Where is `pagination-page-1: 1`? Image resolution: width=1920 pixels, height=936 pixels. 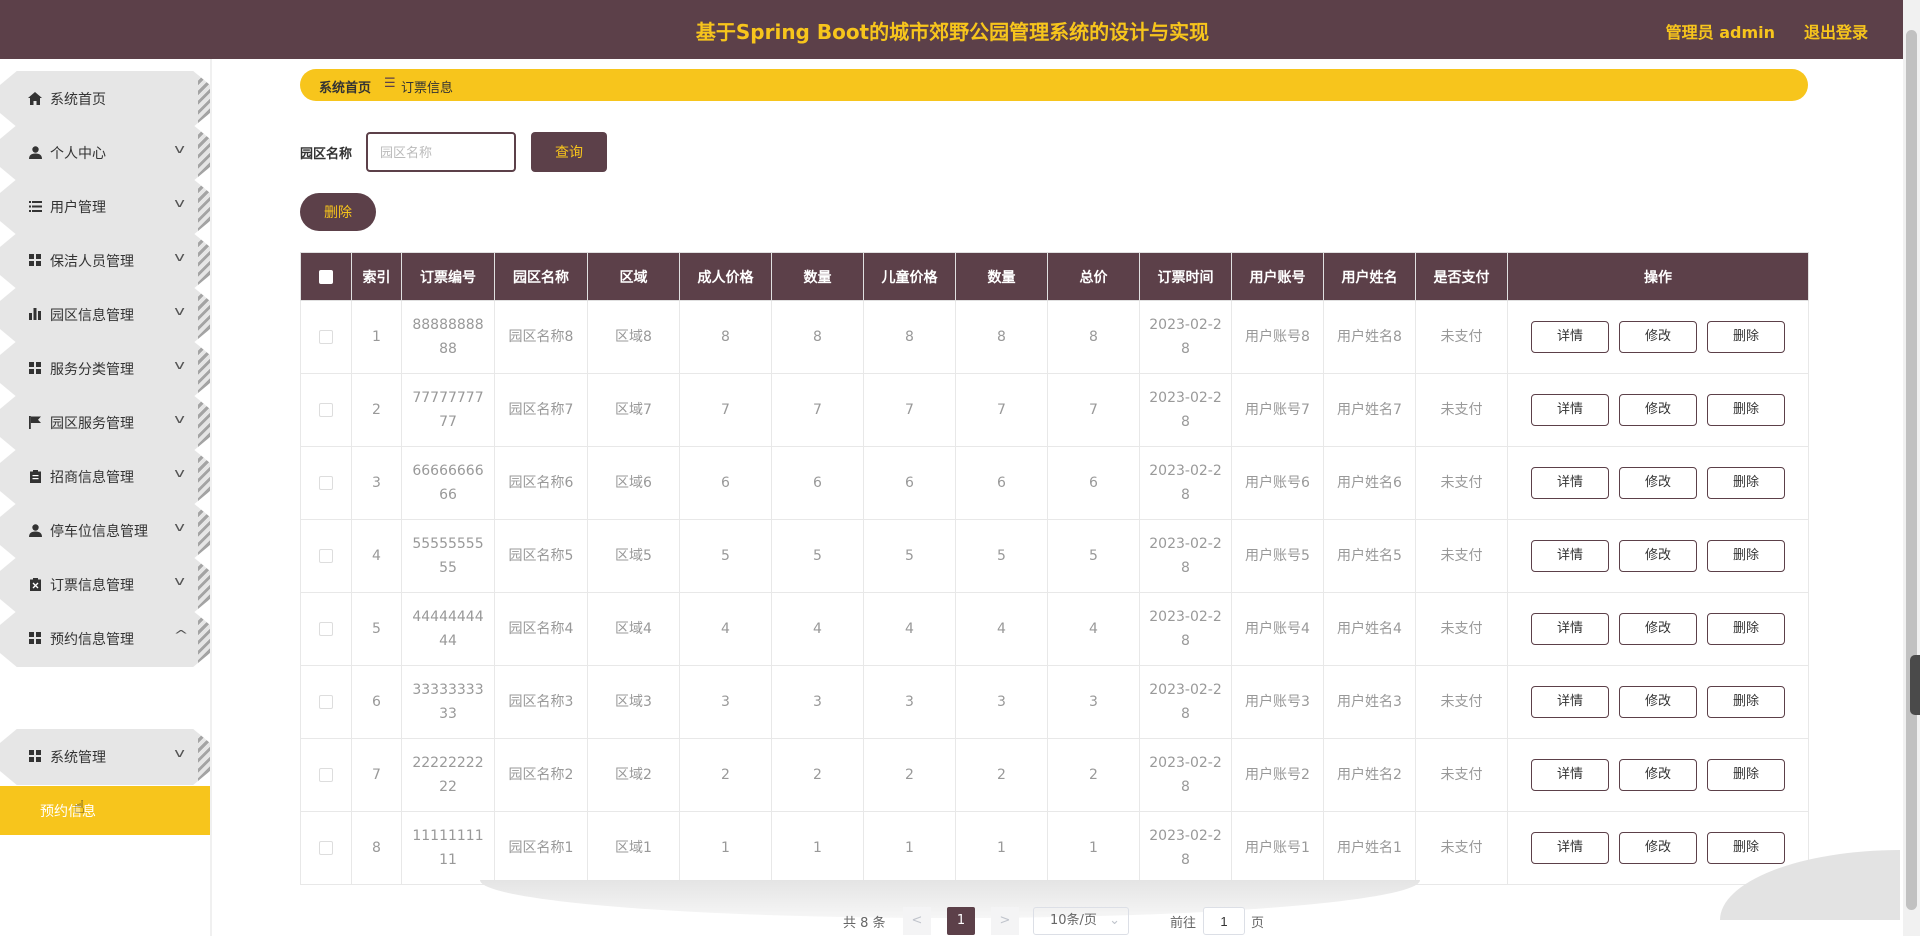
pagination-page-1: 1 is located at coordinates (961, 921).